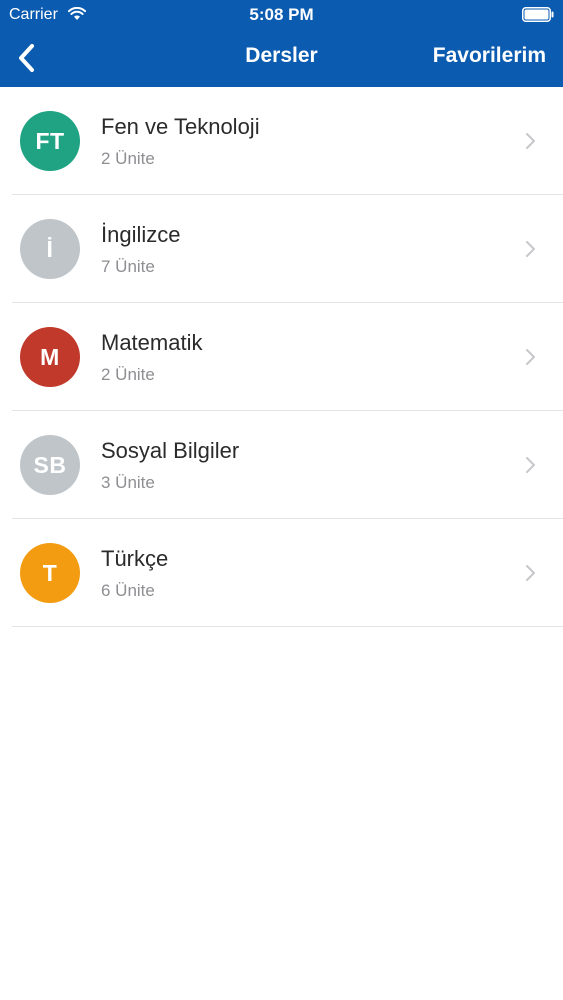  I want to click on list-item: İ İngilizce 7 Ünite, so click(281, 249).